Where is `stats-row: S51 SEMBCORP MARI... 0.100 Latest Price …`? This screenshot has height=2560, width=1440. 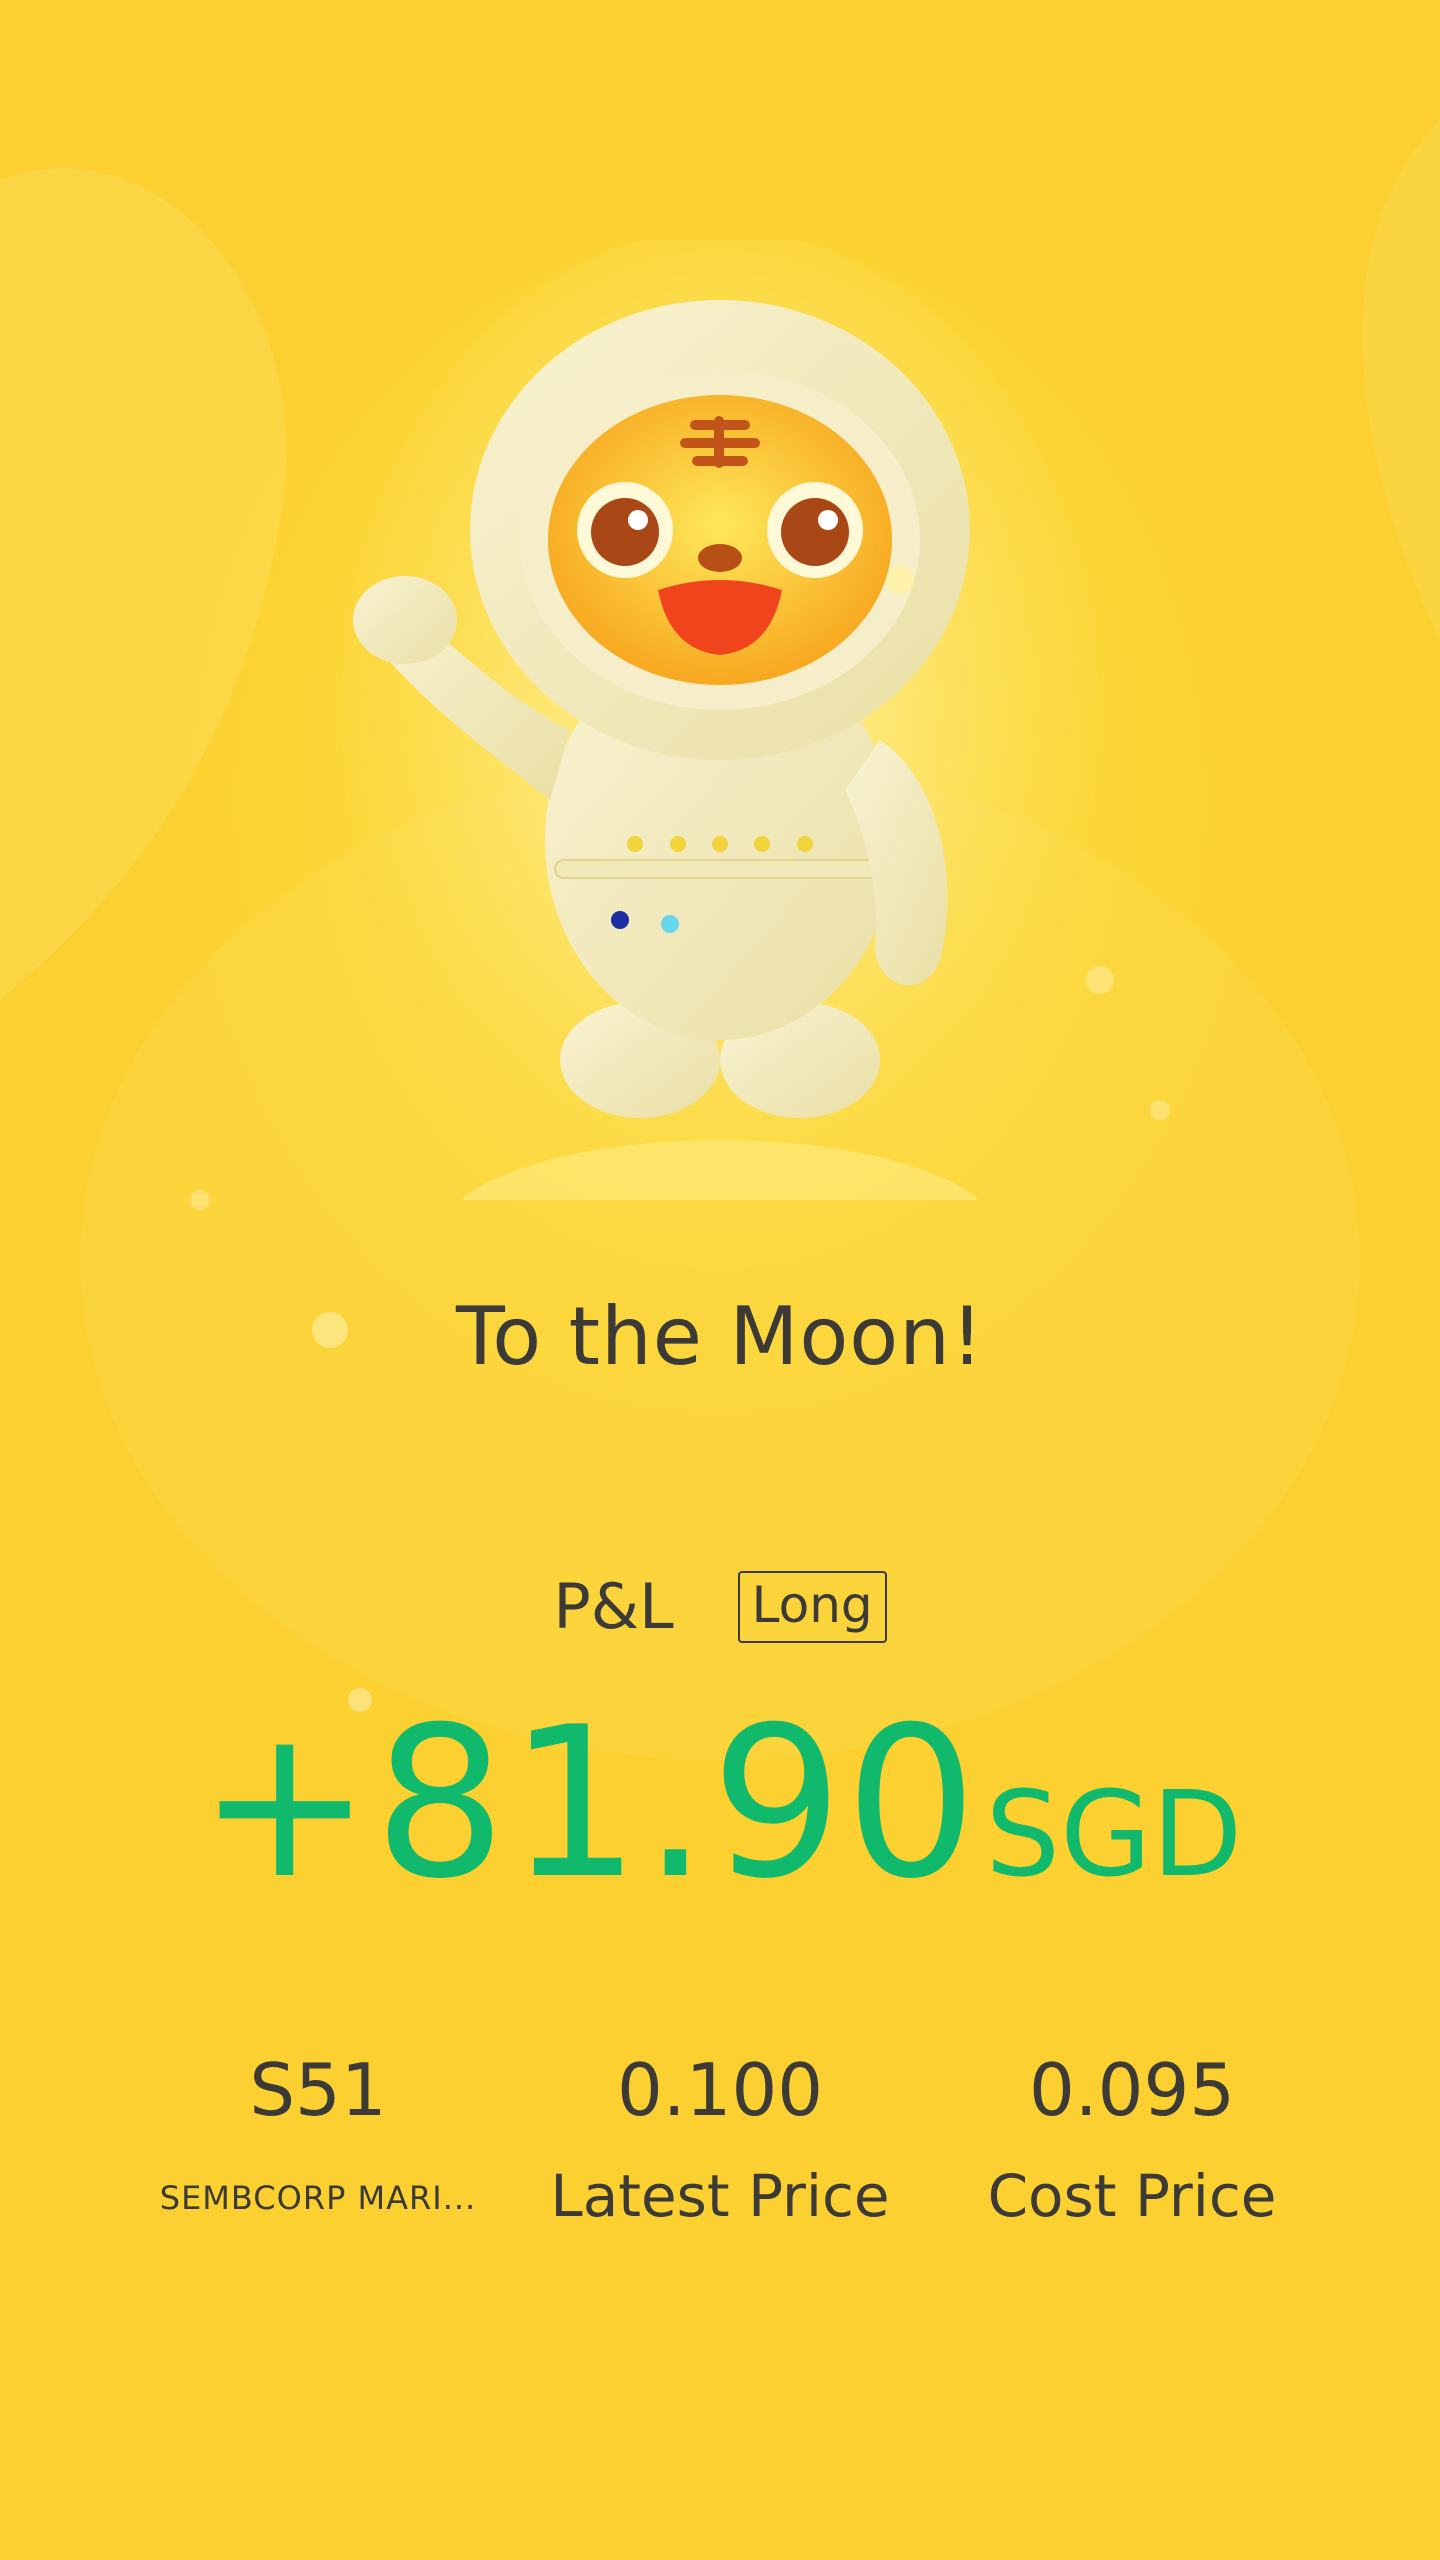
stats-row: S51 SEMBCORP MARI... 0.100 Latest Price … is located at coordinates (720, 2140).